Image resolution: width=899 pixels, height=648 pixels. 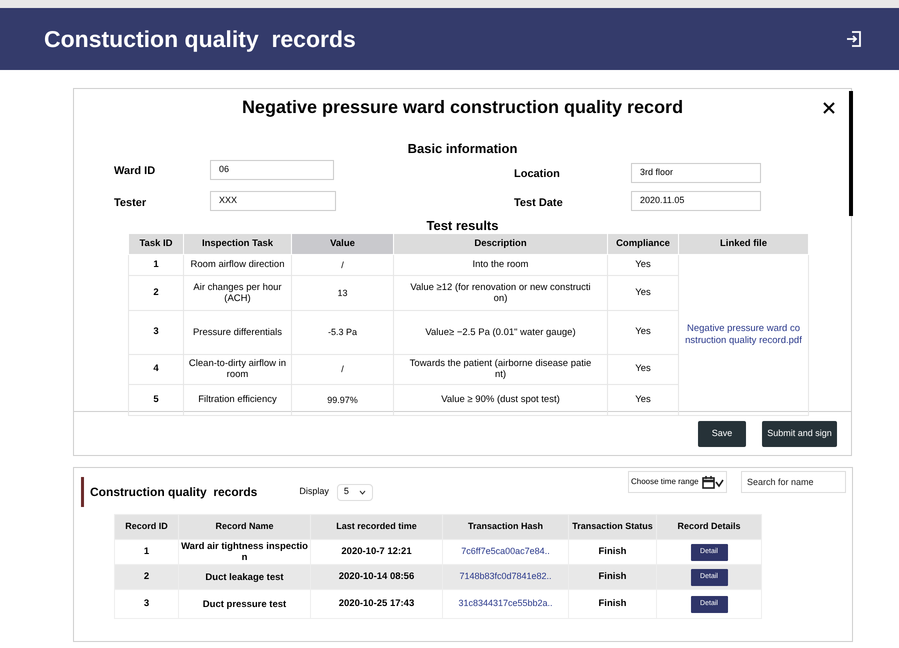 I want to click on table-cell: Value ≥12 (for renovation or new construction), so click(x=501, y=292).